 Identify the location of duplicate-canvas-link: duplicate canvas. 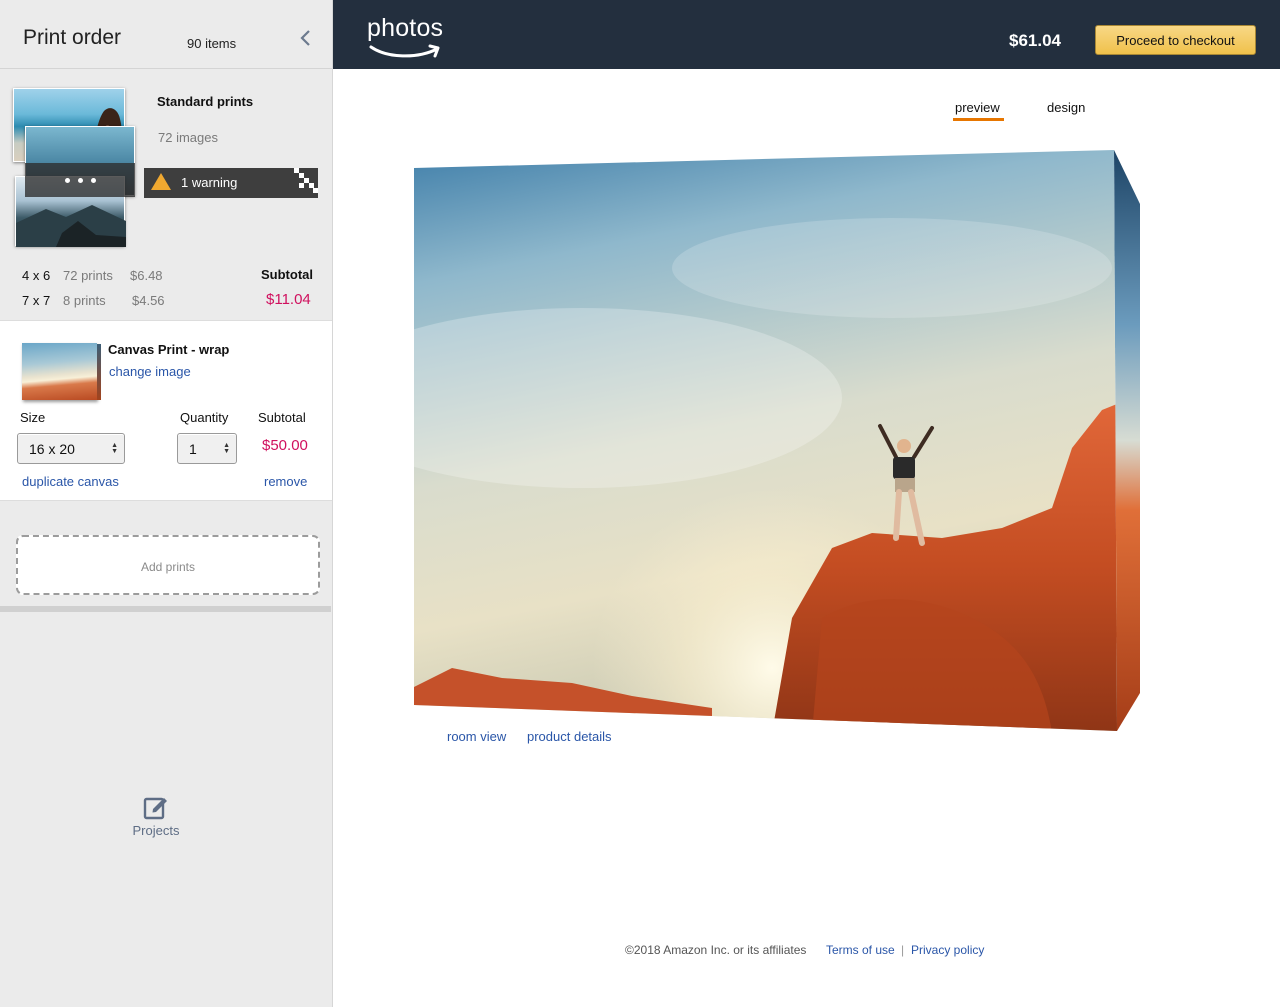
(70, 481).